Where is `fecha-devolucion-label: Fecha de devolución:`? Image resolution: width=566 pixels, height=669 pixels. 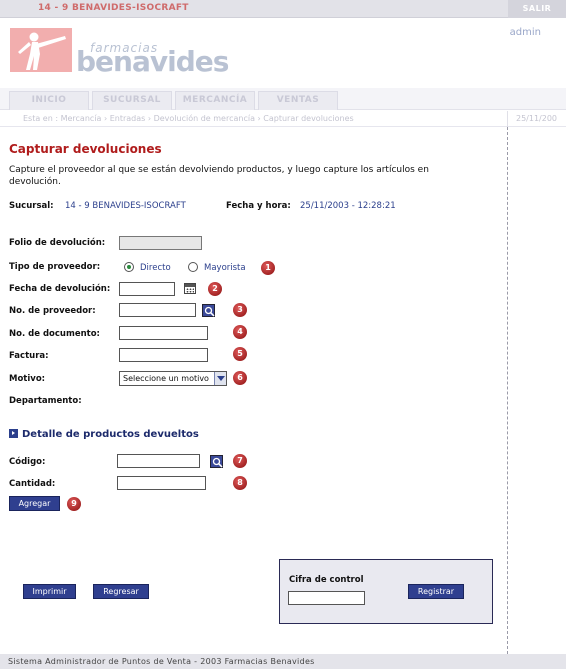
fecha-devolucion-label: Fecha de devolución: is located at coordinates (60, 289).